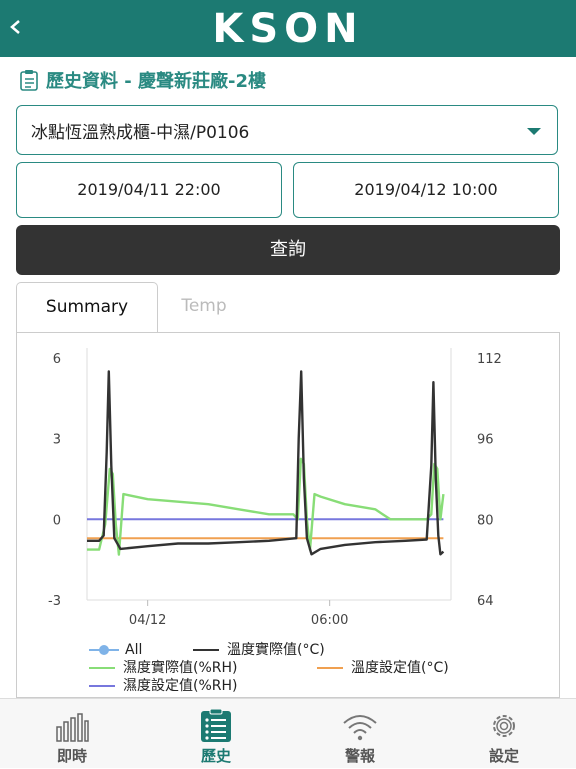 Image resolution: width=576 pixels, height=769 pixels. Describe the element at coordinates (503, 756) in the screenshot. I see `nav-label: 設定` at that location.